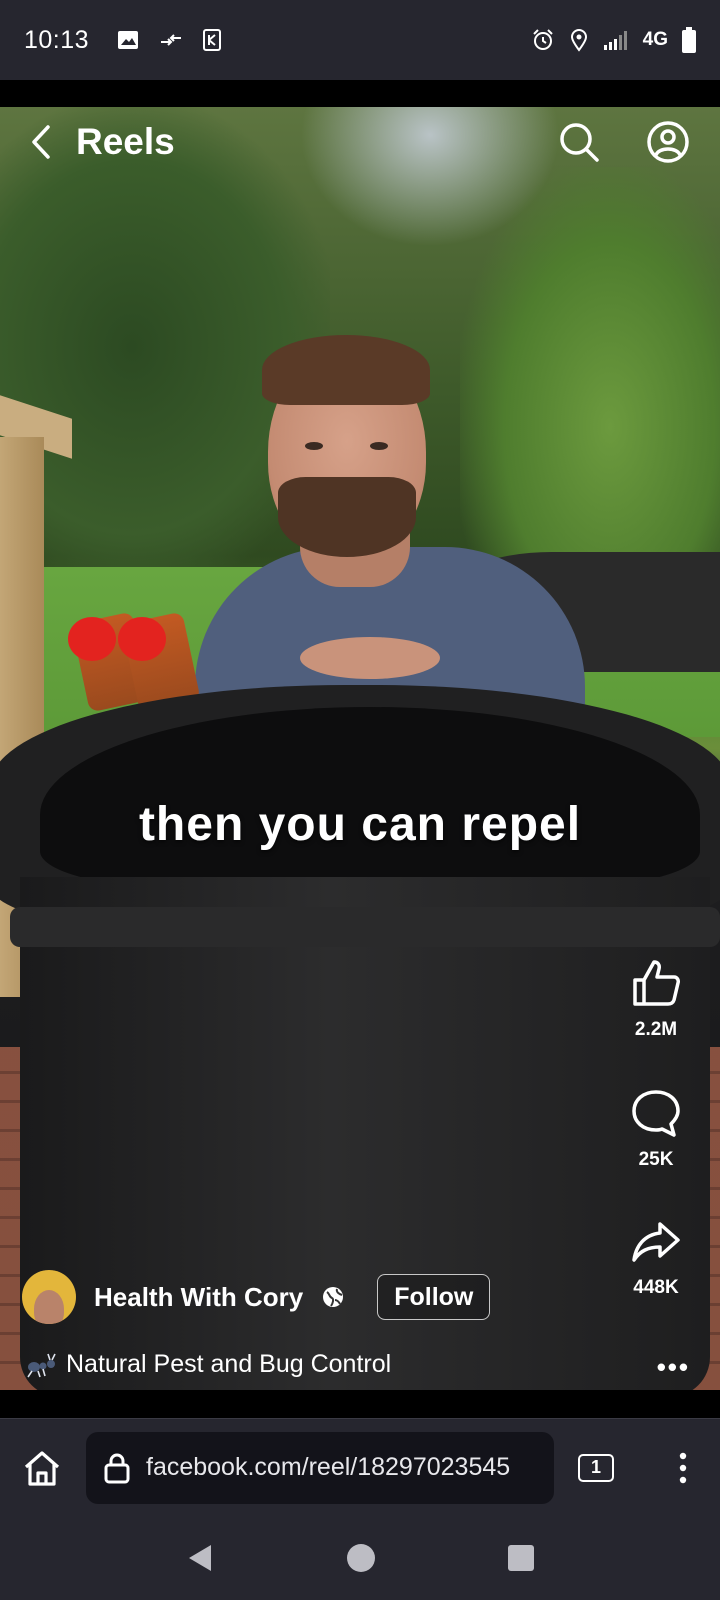  I want to click on comment-icon, so click(656, 1113).